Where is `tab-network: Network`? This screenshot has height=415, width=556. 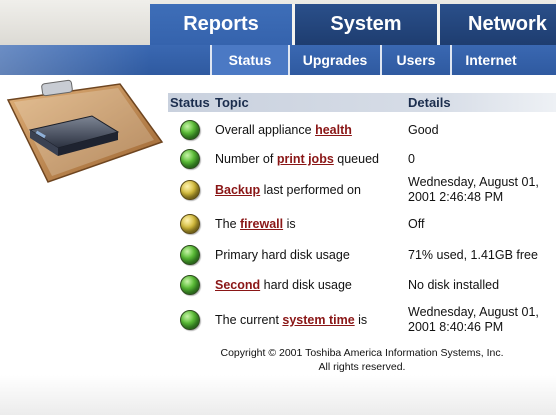 tab-network: Network is located at coordinates (498, 24).